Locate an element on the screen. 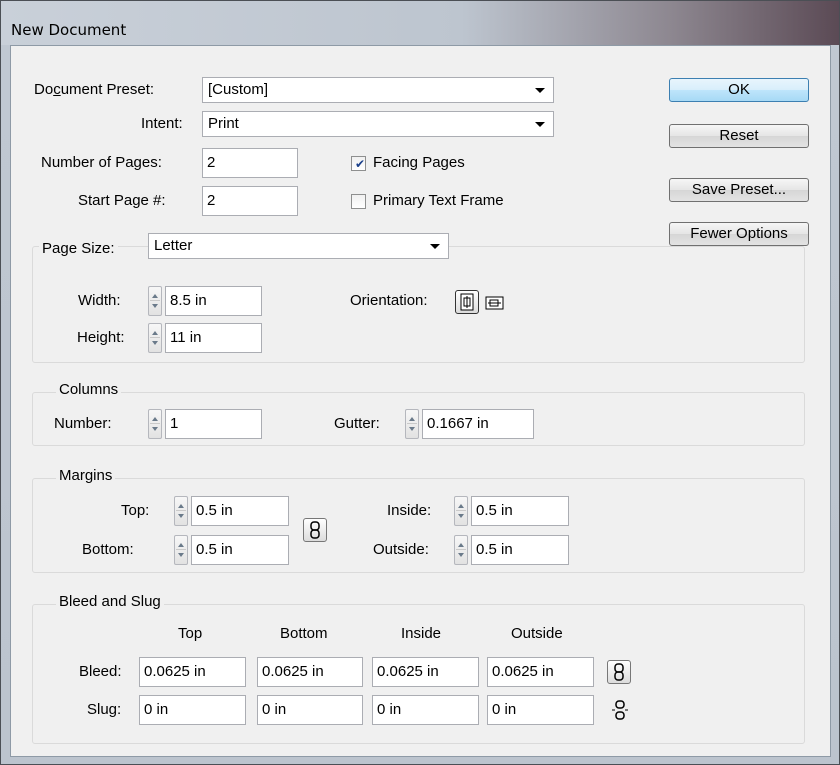 The width and height of the screenshot is (840, 765). margins-title: Margins is located at coordinates (86, 475).